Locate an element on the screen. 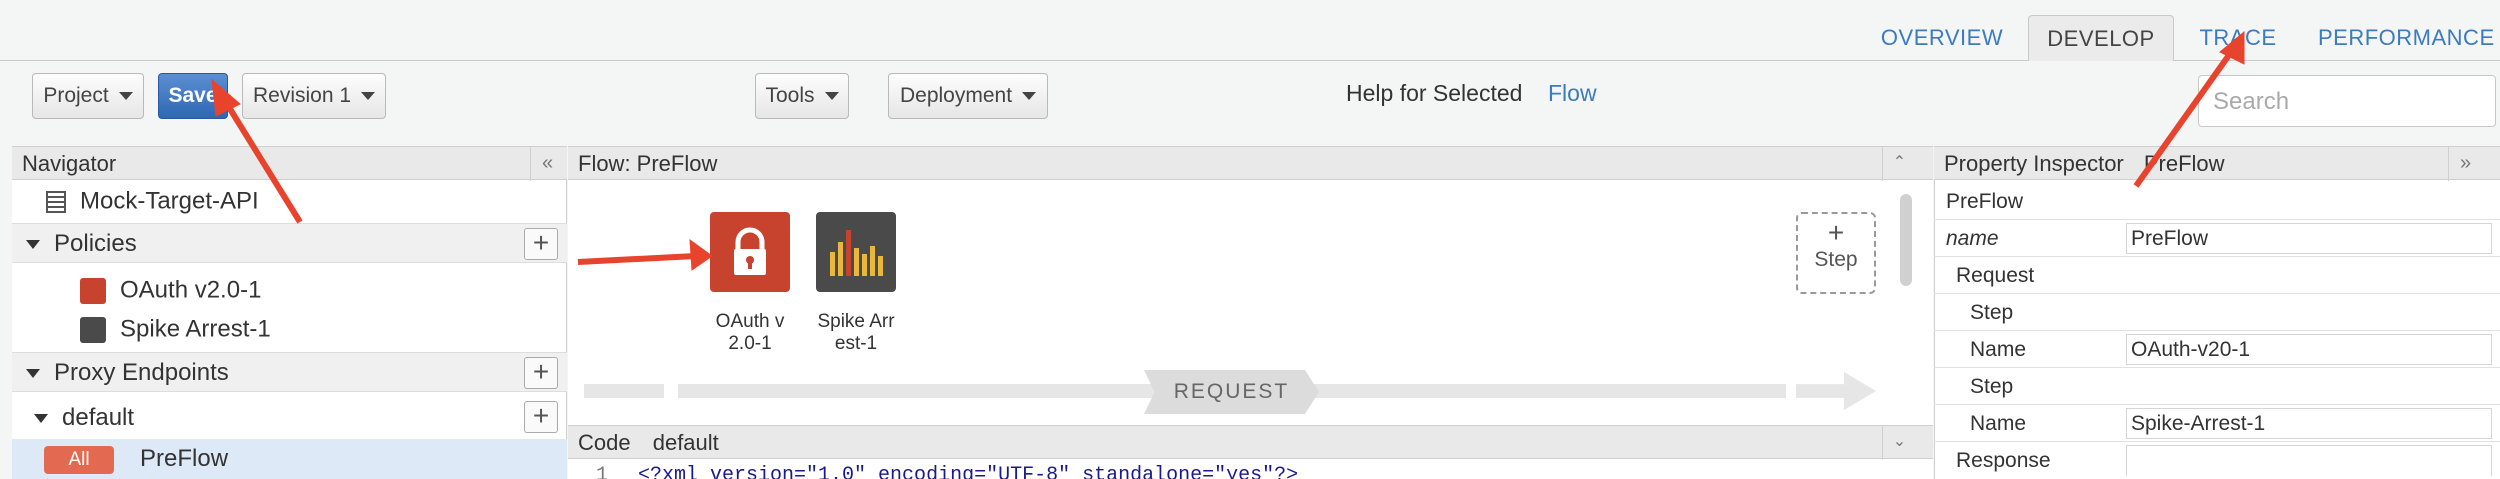 This screenshot has width=2500, height=479. arrow-to-oauth is located at coordinates (637, 259).